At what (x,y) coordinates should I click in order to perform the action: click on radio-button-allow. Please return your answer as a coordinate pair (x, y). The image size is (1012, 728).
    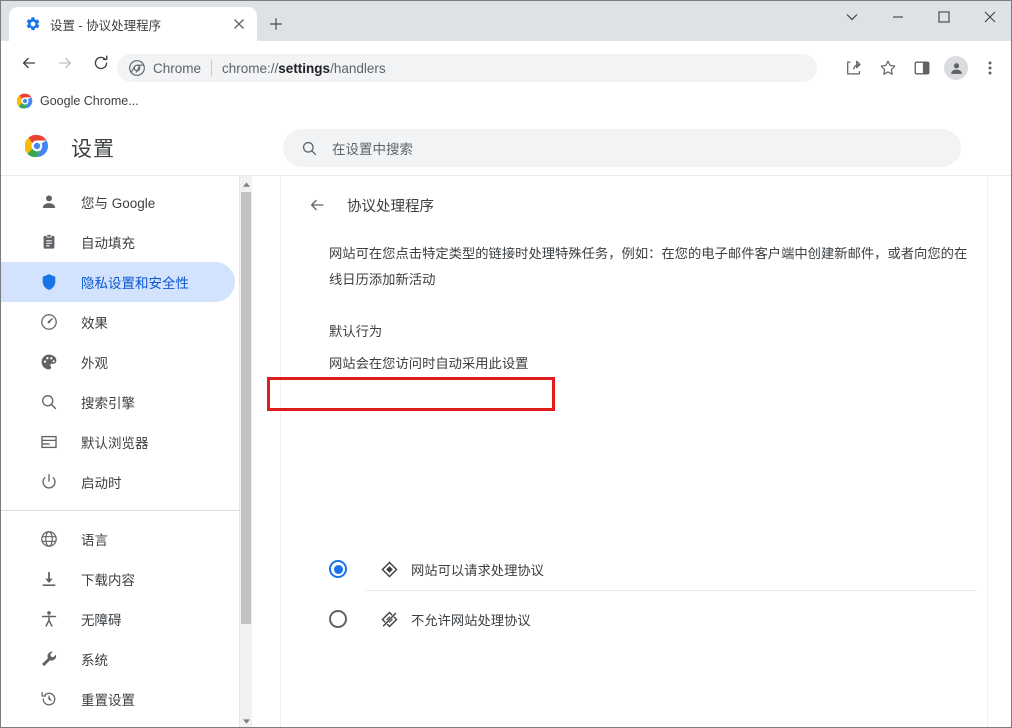
    Looking at the image, I should click on (338, 569).